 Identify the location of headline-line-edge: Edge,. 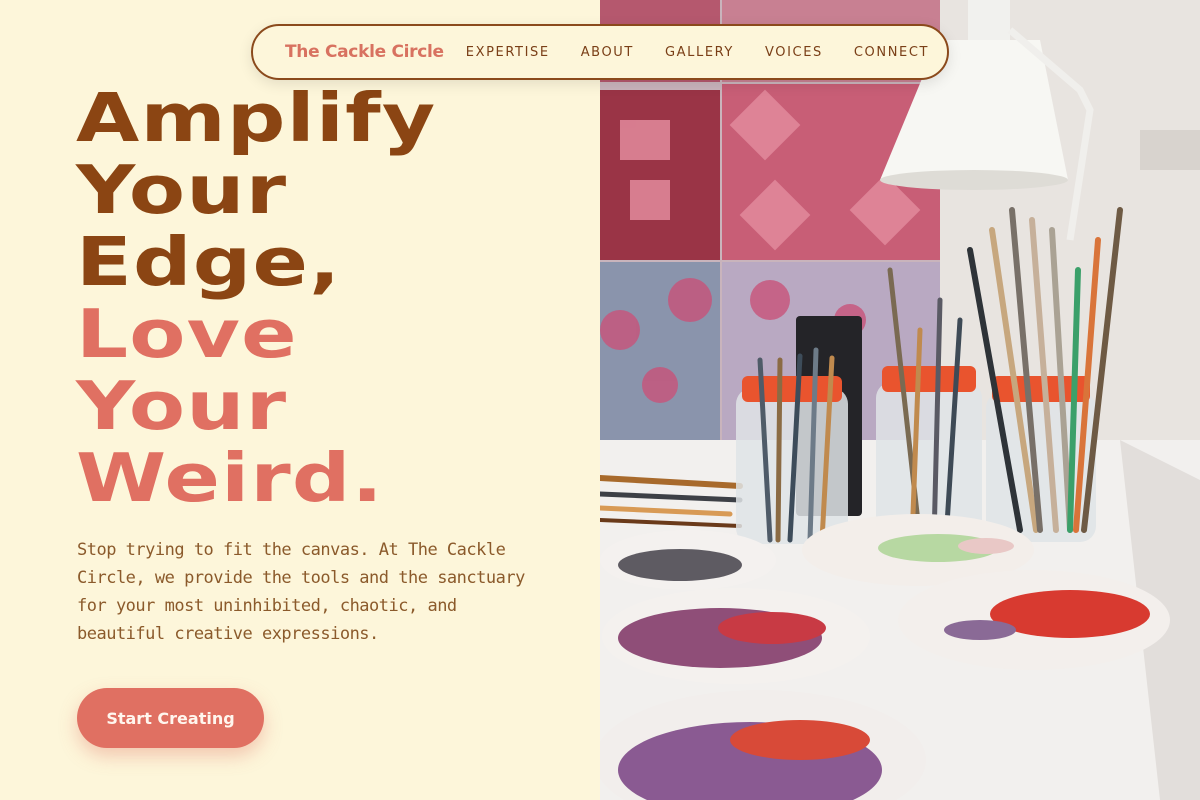
(209, 262).